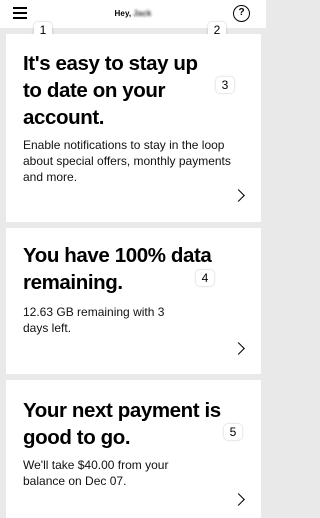 Image resolution: width=320 pixels, height=518 pixels. I want to click on card-body: 12.63 GB remaining with 3 days left., so click(94, 320).